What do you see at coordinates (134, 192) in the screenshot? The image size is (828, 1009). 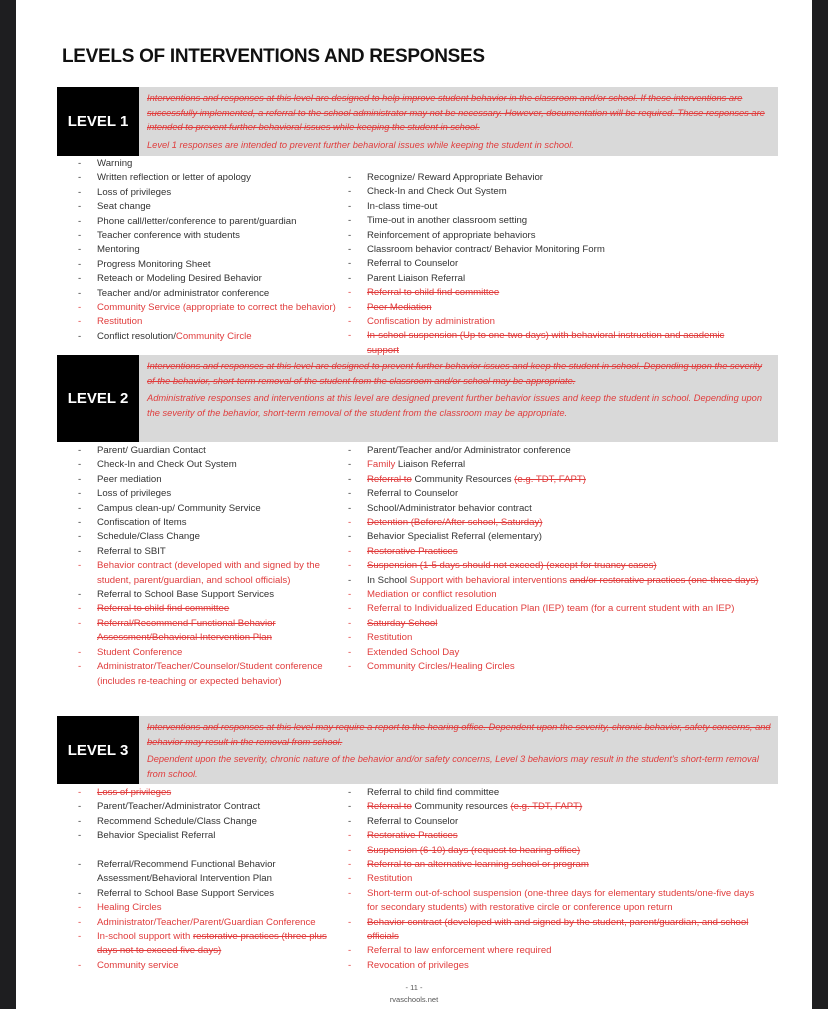 I see `item-text: Loss of privileges` at bounding box center [134, 192].